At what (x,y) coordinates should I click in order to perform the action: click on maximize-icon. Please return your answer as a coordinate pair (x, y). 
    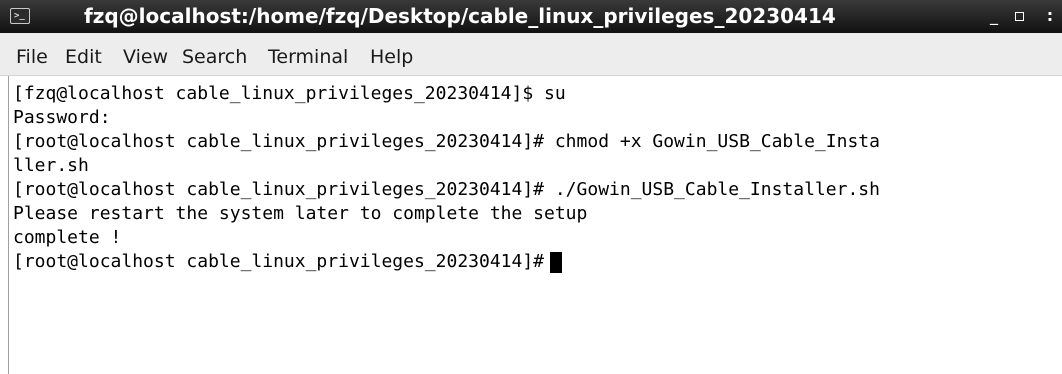
    Looking at the image, I should click on (1019, 16).